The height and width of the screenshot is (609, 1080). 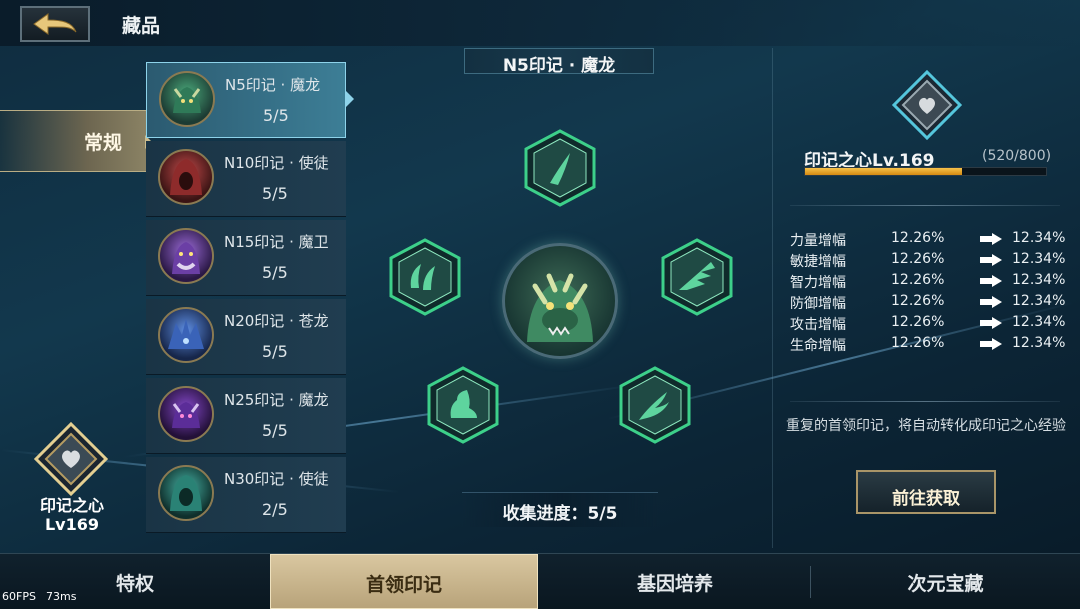 I want to click on stat-name: 防御增幅, so click(x=818, y=304).